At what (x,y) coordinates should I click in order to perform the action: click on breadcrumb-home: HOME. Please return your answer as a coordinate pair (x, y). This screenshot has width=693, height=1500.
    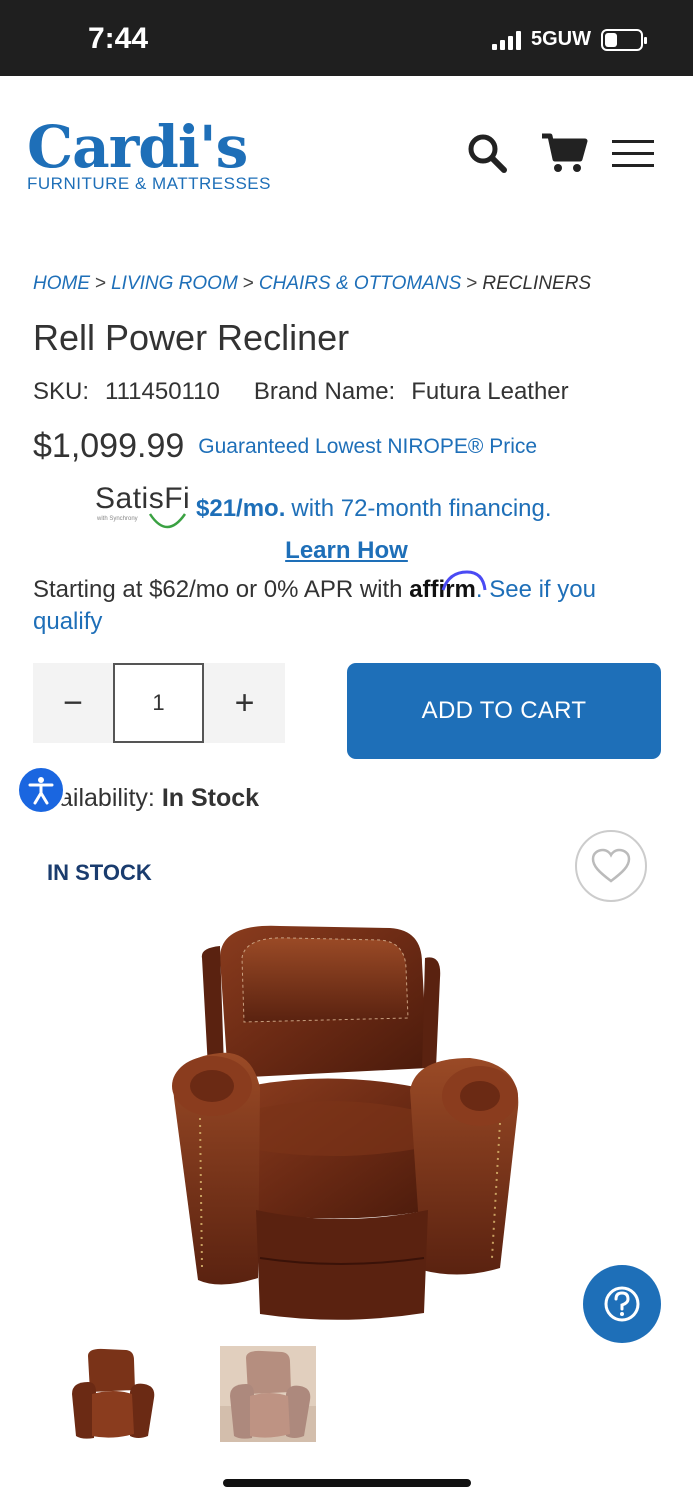
    Looking at the image, I should click on (61, 283).